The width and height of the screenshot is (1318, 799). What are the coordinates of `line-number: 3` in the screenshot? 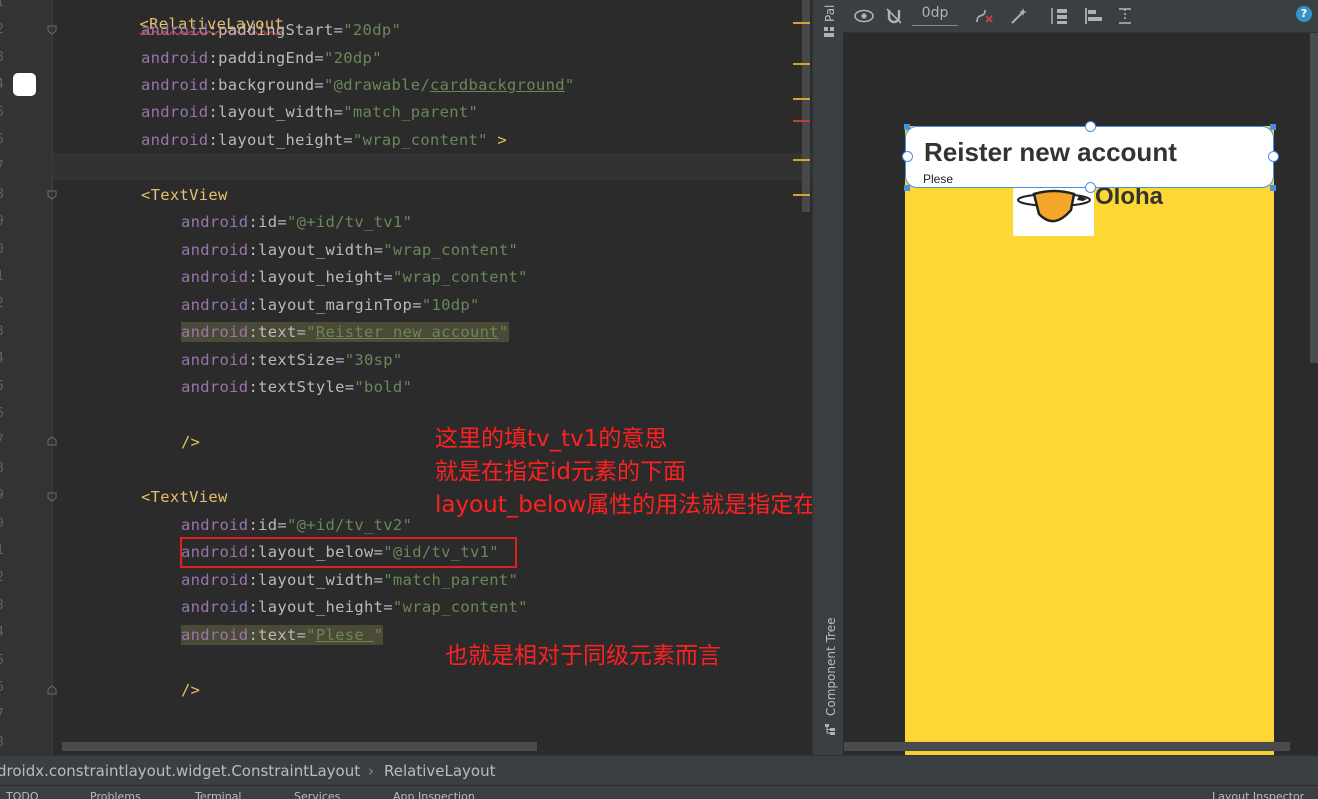 It's located at (5, 57).